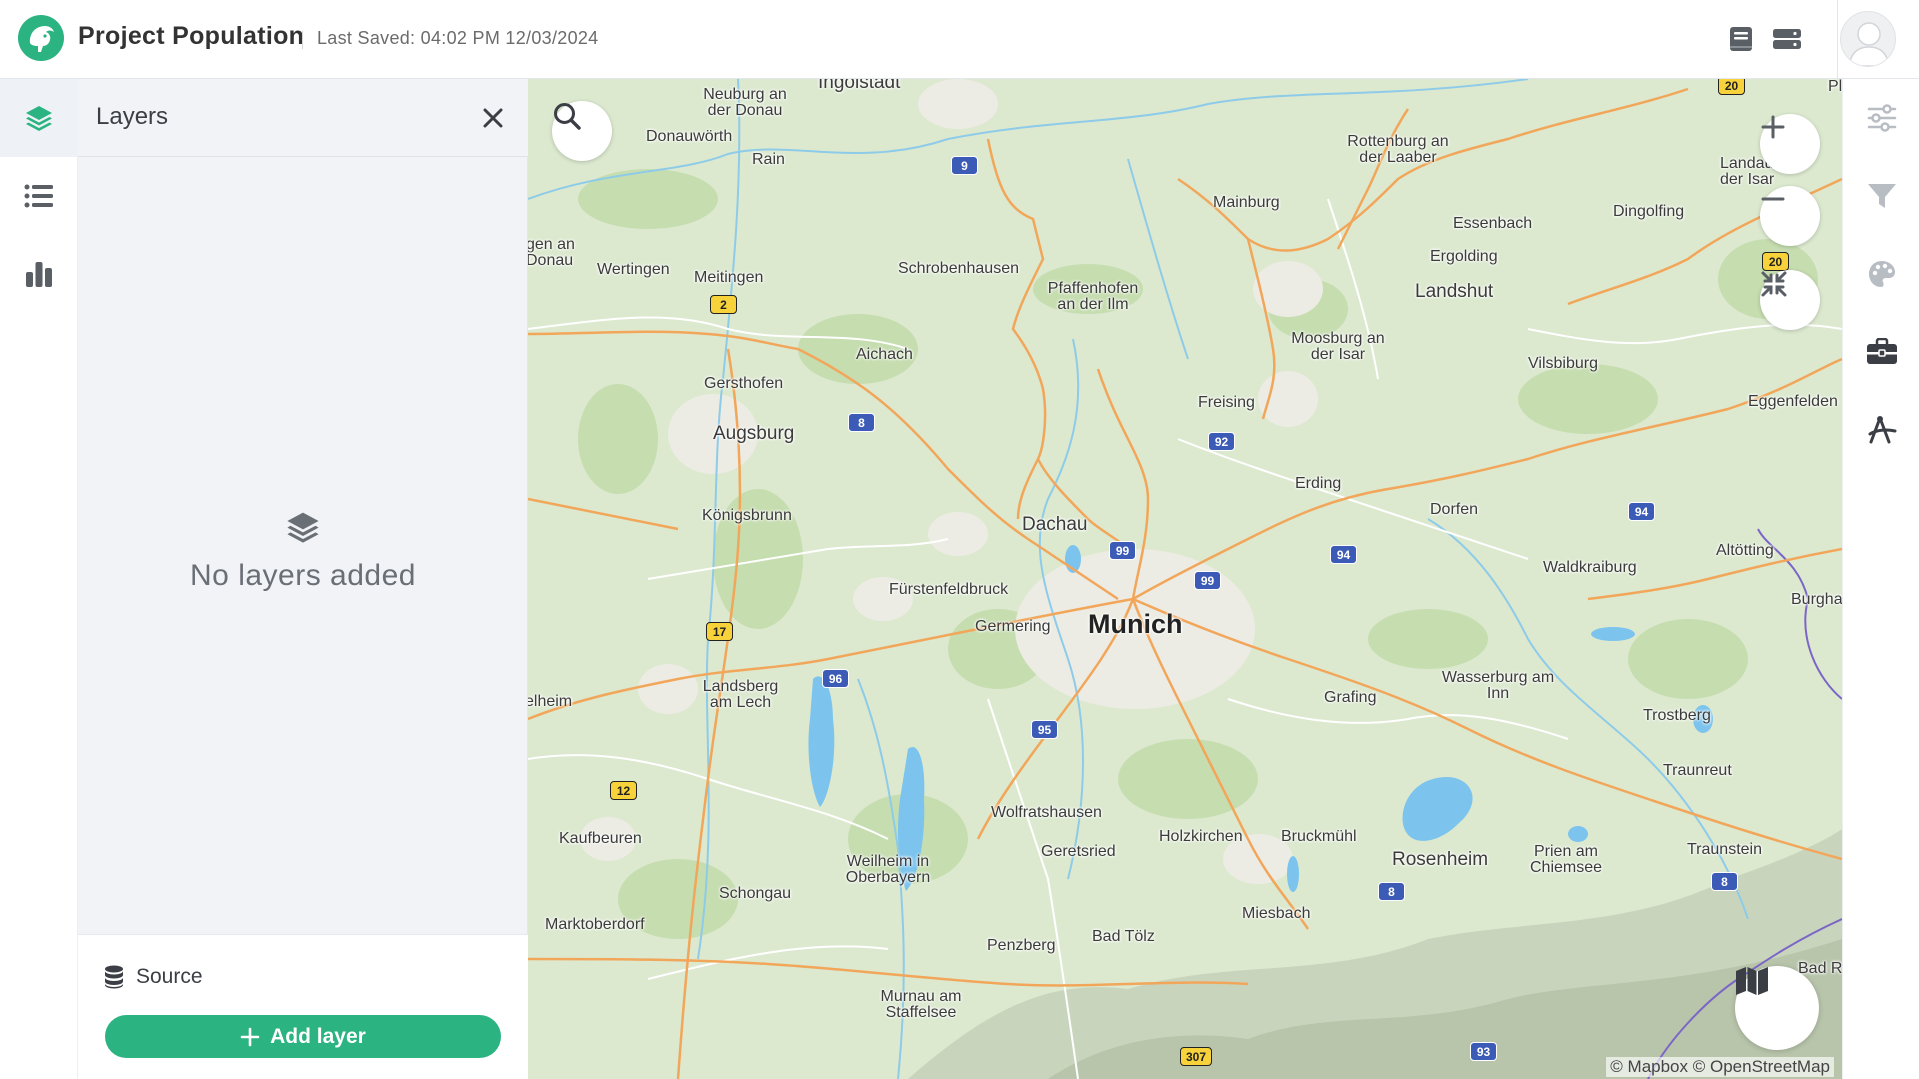 Image resolution: width=1919 pixels, height=1079 pixels. I want to click on road-shield: 17, so click(719, 631).